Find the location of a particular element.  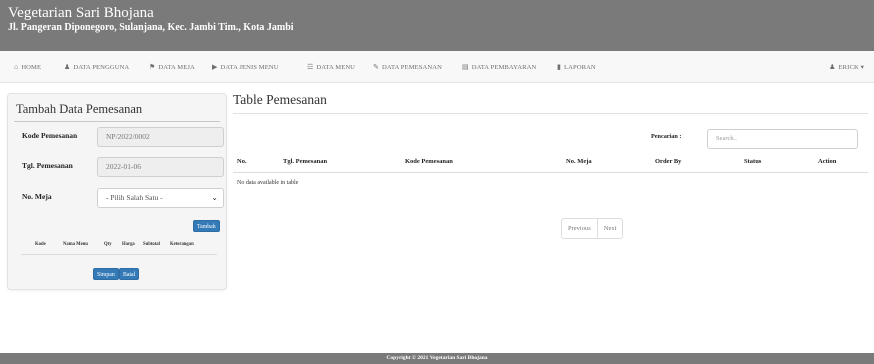

title-divider is located at coordinates (550, 113).